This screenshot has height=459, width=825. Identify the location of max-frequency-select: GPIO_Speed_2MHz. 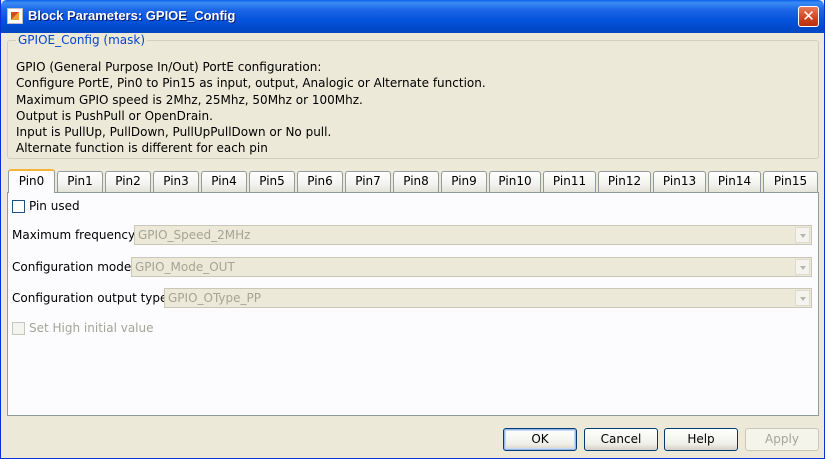
(473, 235).